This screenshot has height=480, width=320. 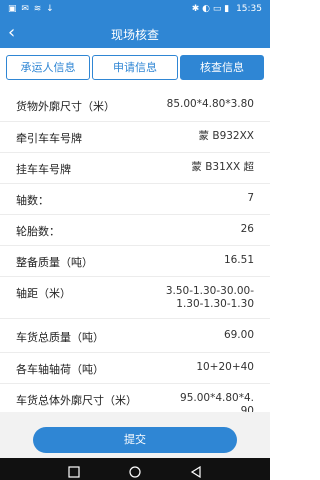 I want to click on tab-application-info: 申请信息, so click(x=135, y=67).